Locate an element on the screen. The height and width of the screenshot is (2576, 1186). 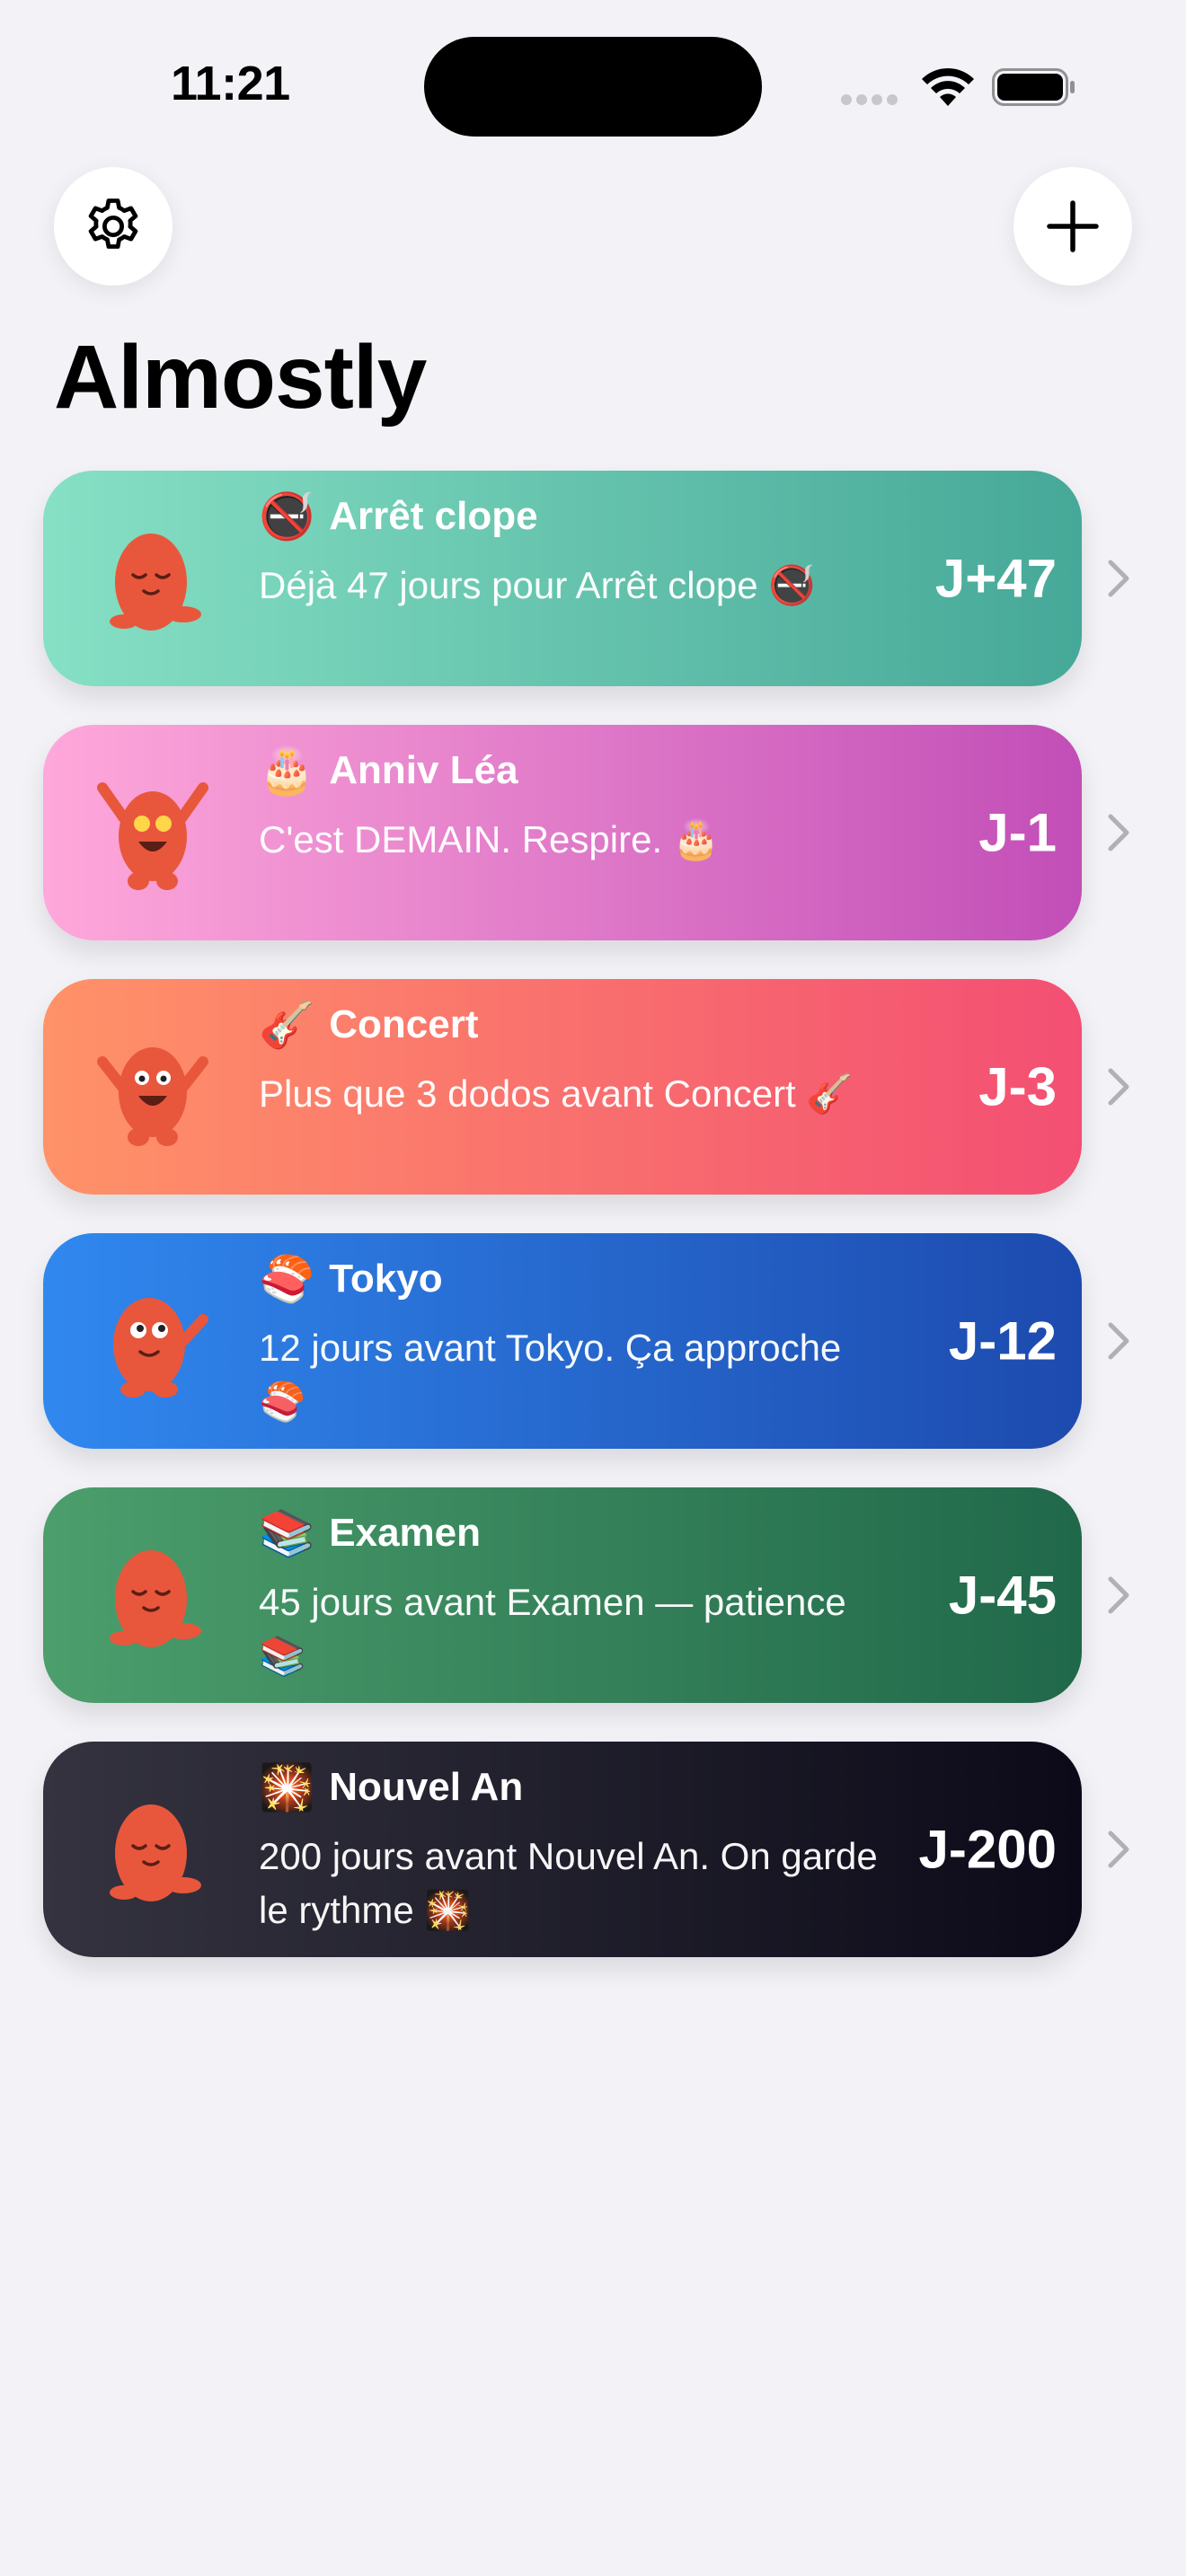
plus-icon is located at coordinates (1073, 226).